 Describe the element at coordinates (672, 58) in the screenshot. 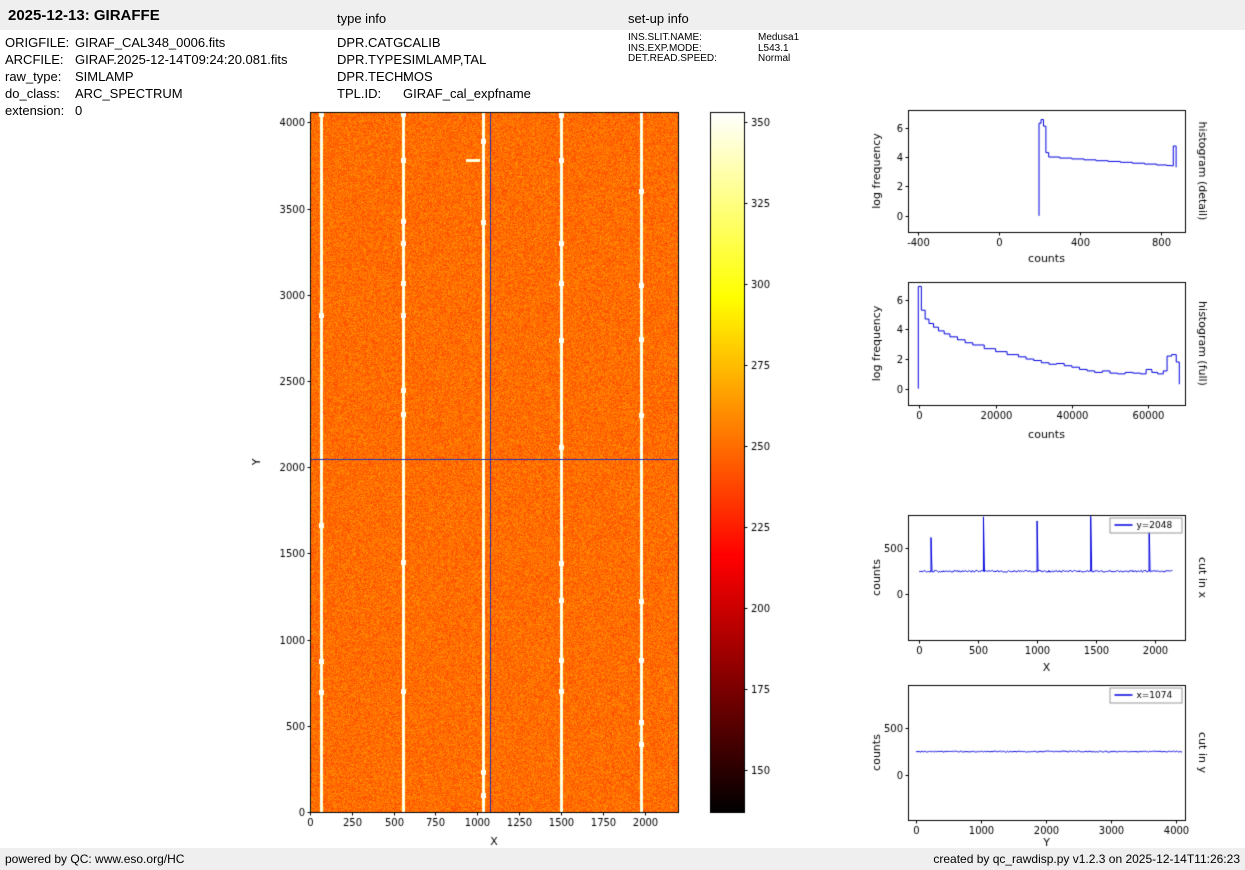

I see `meta-label: DET.READ.SPEED:` at that location.